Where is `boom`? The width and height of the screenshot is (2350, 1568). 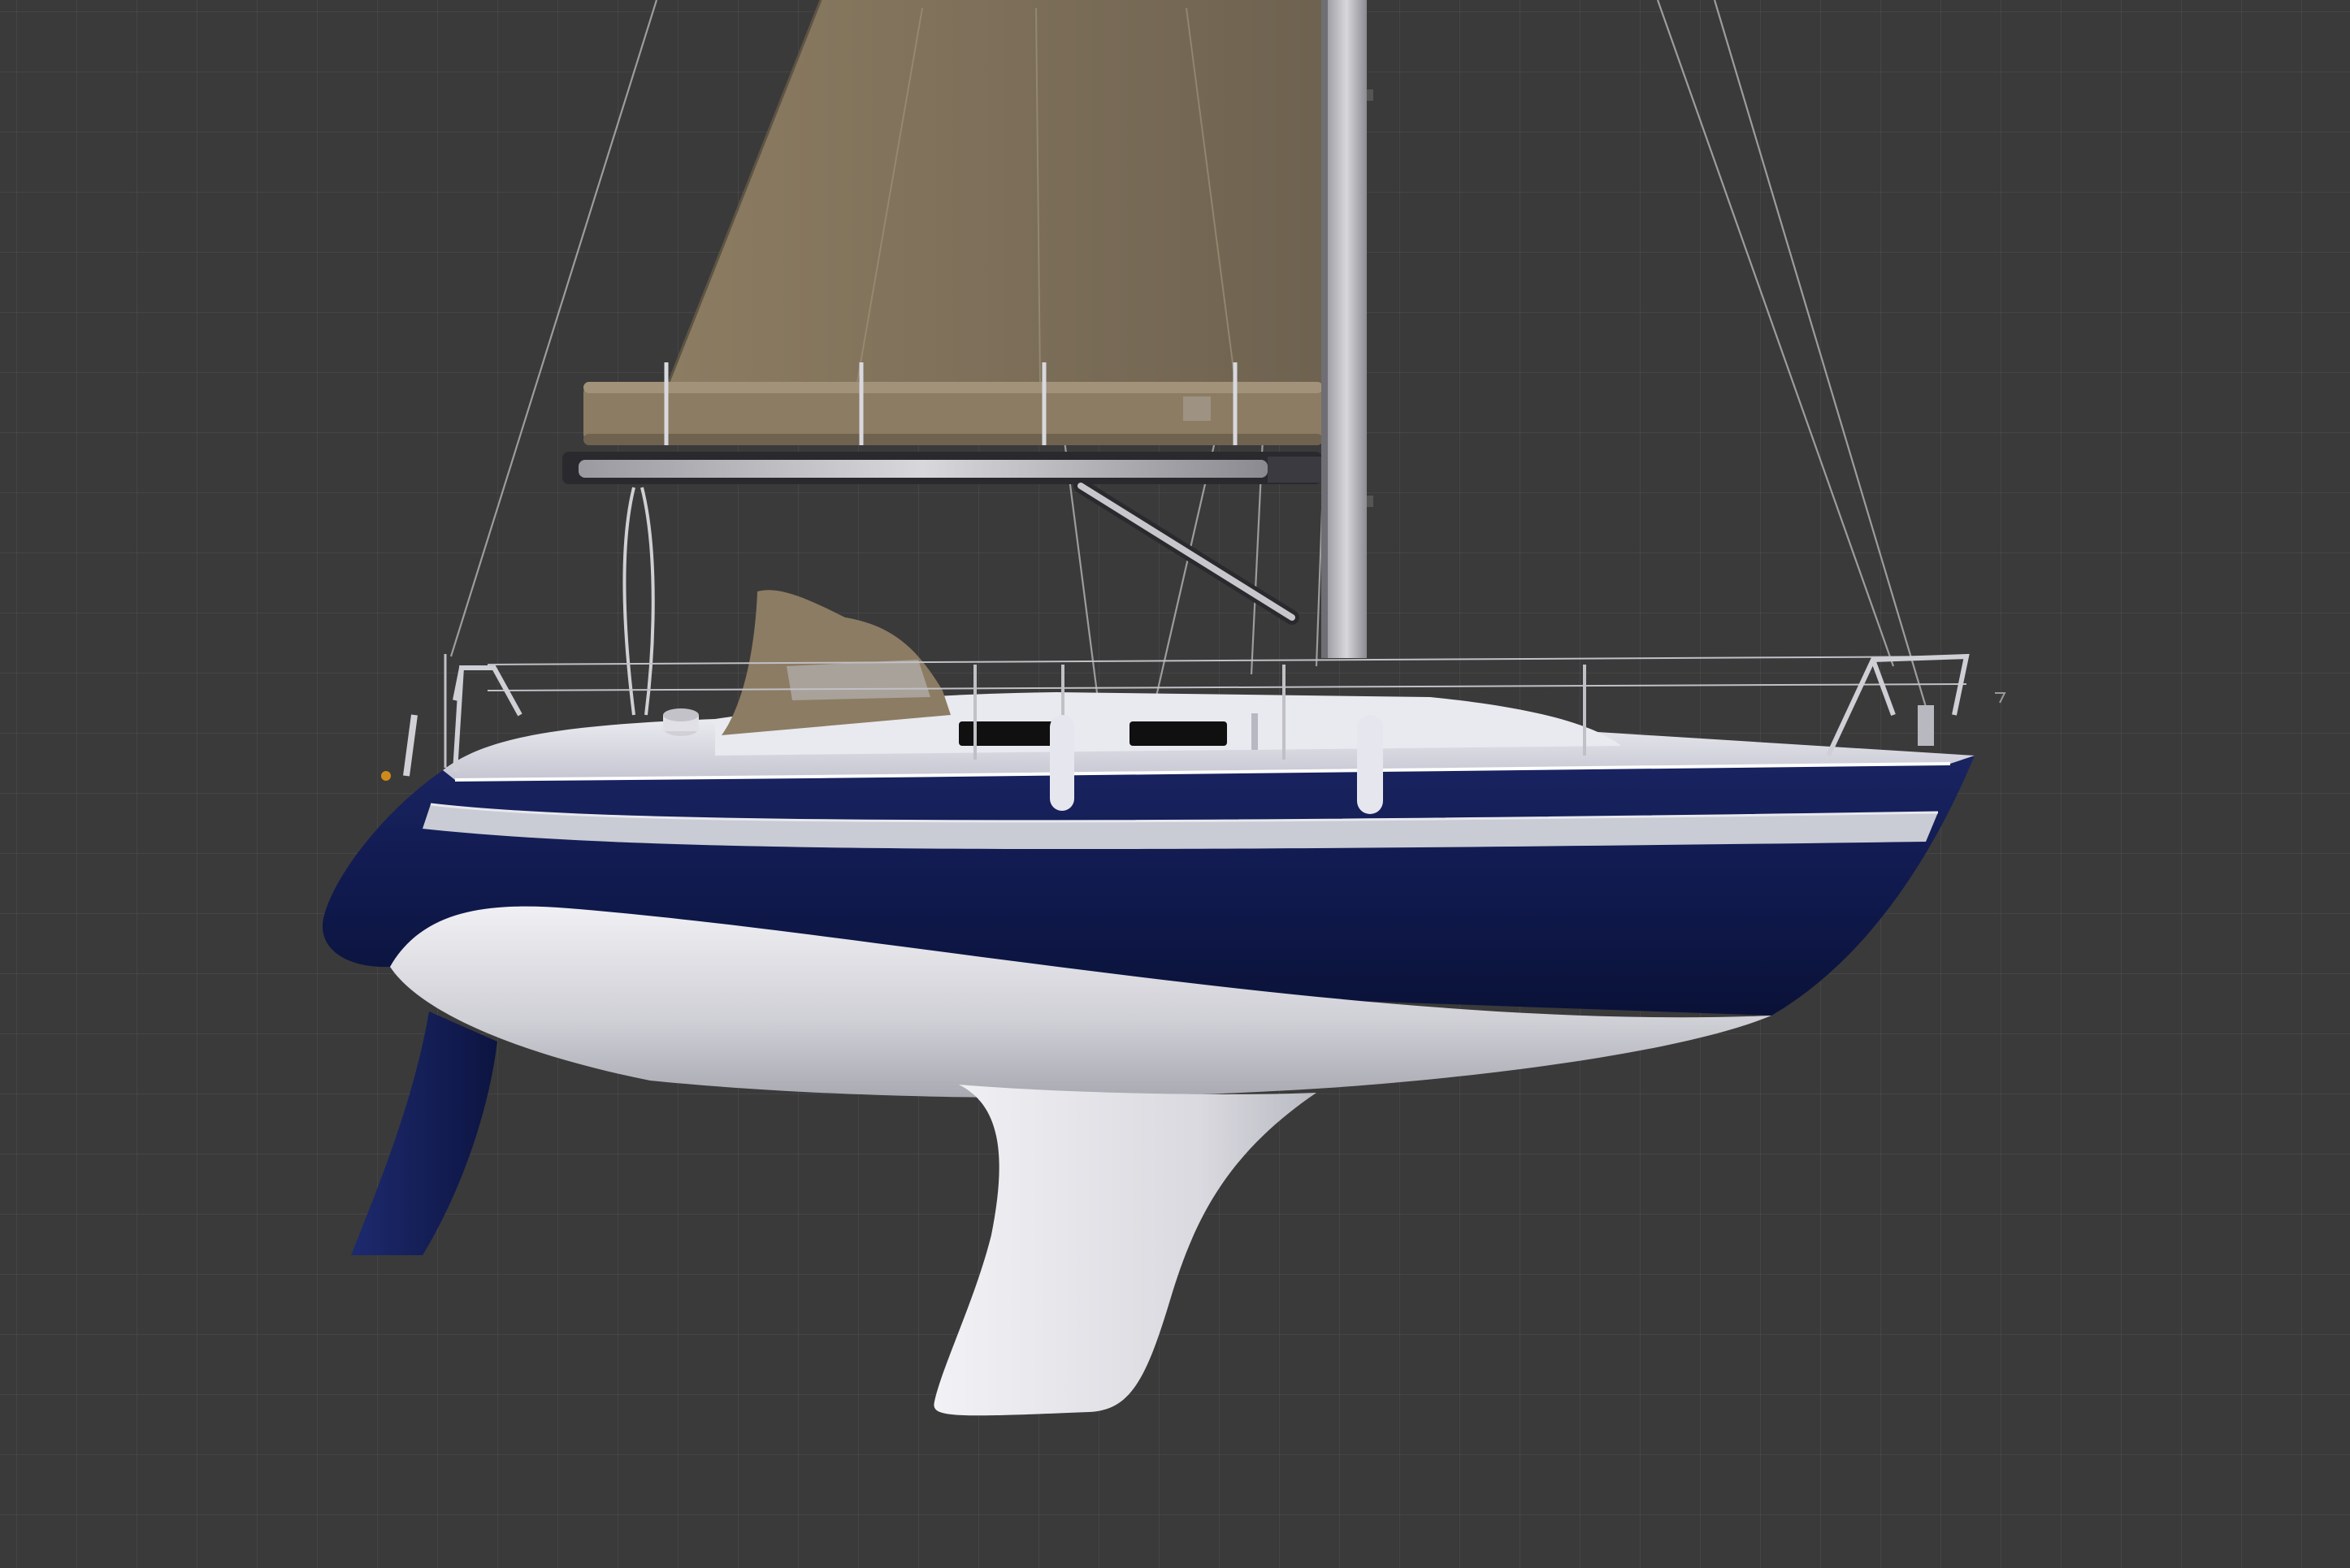
boom is located at coordinates (944, 468).